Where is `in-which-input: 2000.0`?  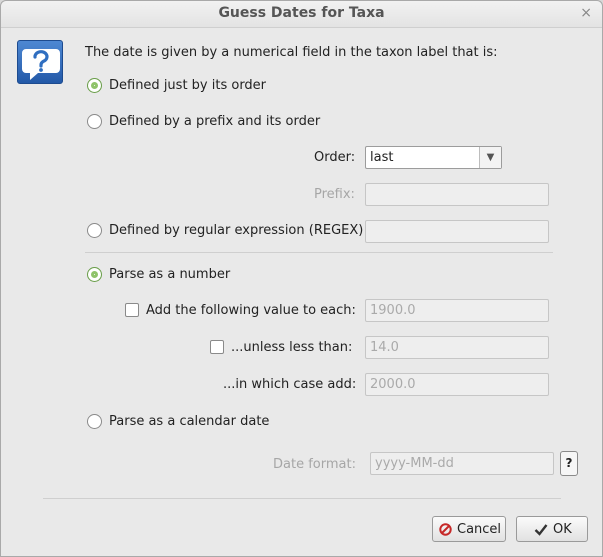
in-which-input: 2000.0 is located at coordinates (457, 384).